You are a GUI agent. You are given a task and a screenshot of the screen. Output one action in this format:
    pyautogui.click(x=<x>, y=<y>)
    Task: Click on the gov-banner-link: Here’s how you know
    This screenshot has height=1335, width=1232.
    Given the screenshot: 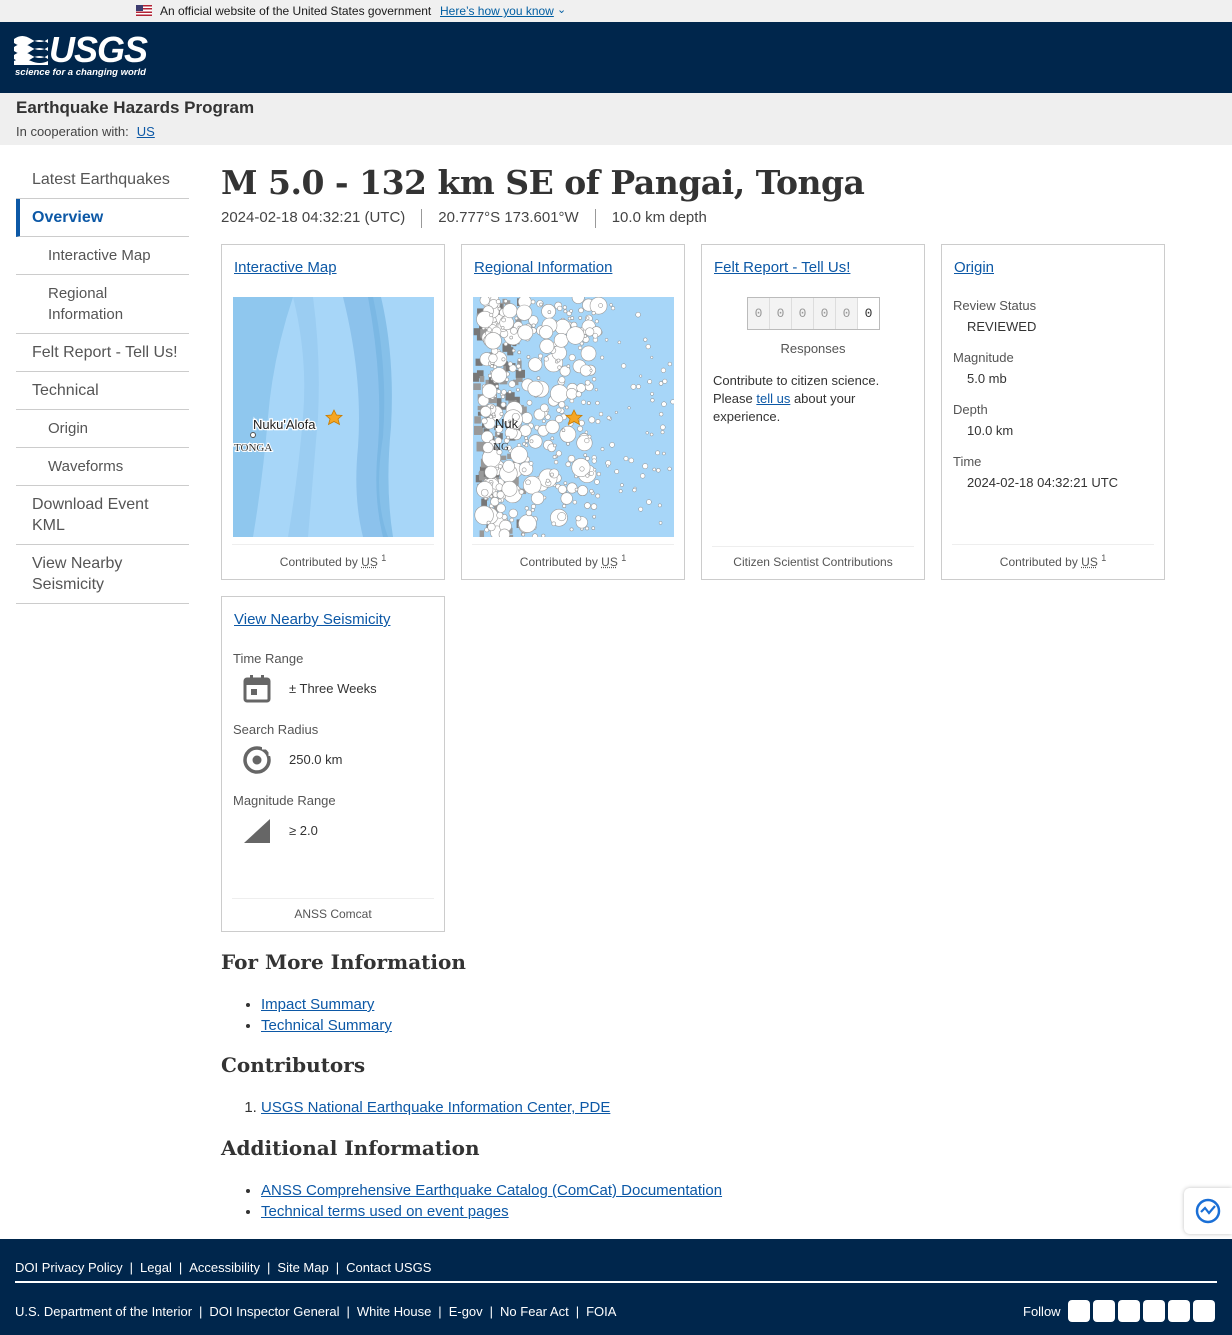 What is the action you would take?
    pyautogui.click(x=497, y=11)
    